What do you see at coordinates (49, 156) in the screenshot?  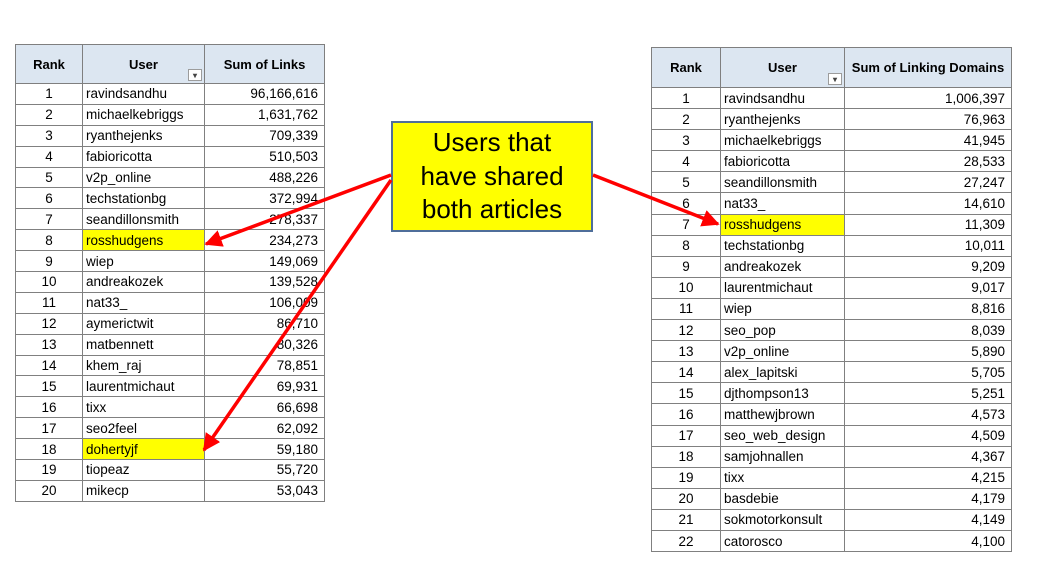 I see `rank-cell: 4` at bounding box center [49, 156].